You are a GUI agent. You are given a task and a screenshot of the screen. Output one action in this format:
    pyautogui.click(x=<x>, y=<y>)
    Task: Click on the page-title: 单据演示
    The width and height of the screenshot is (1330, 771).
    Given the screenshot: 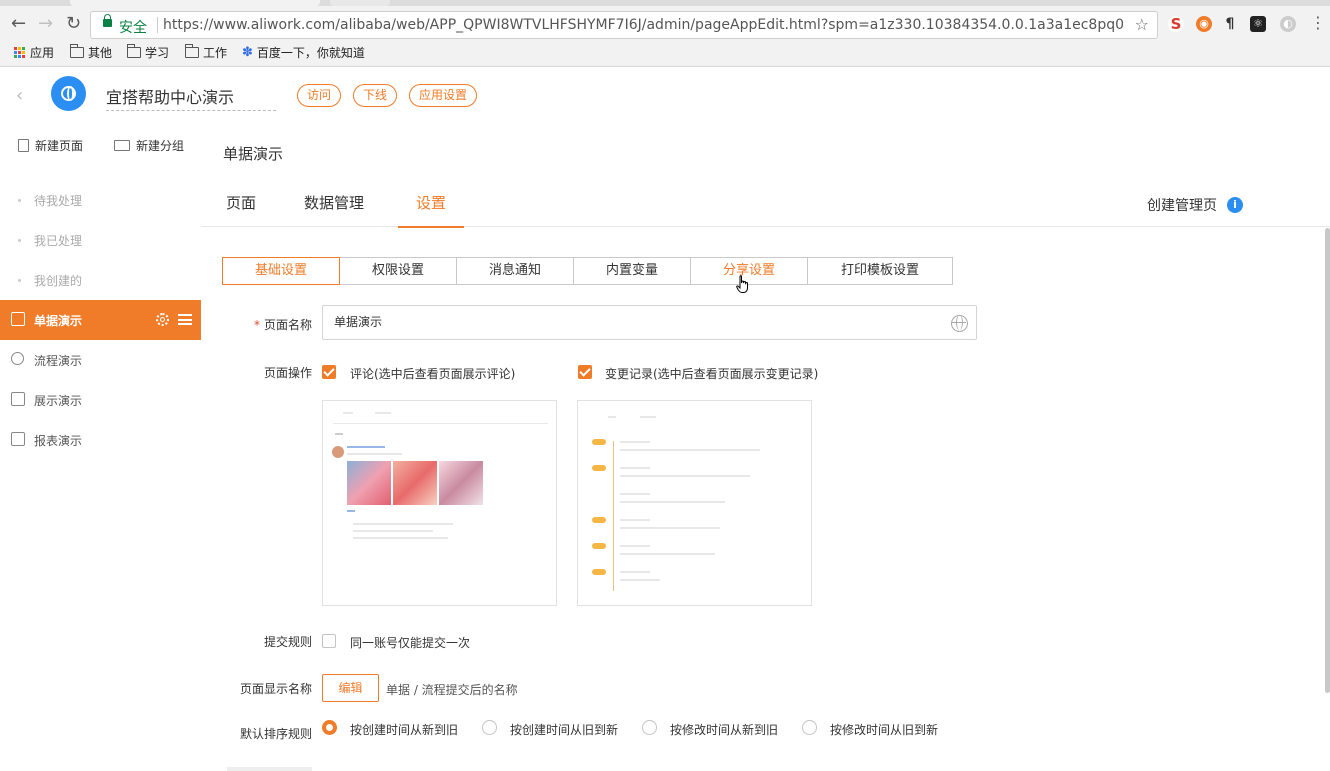 What is the action you would take?
    pyautogui.click(x=253, y=154)
    